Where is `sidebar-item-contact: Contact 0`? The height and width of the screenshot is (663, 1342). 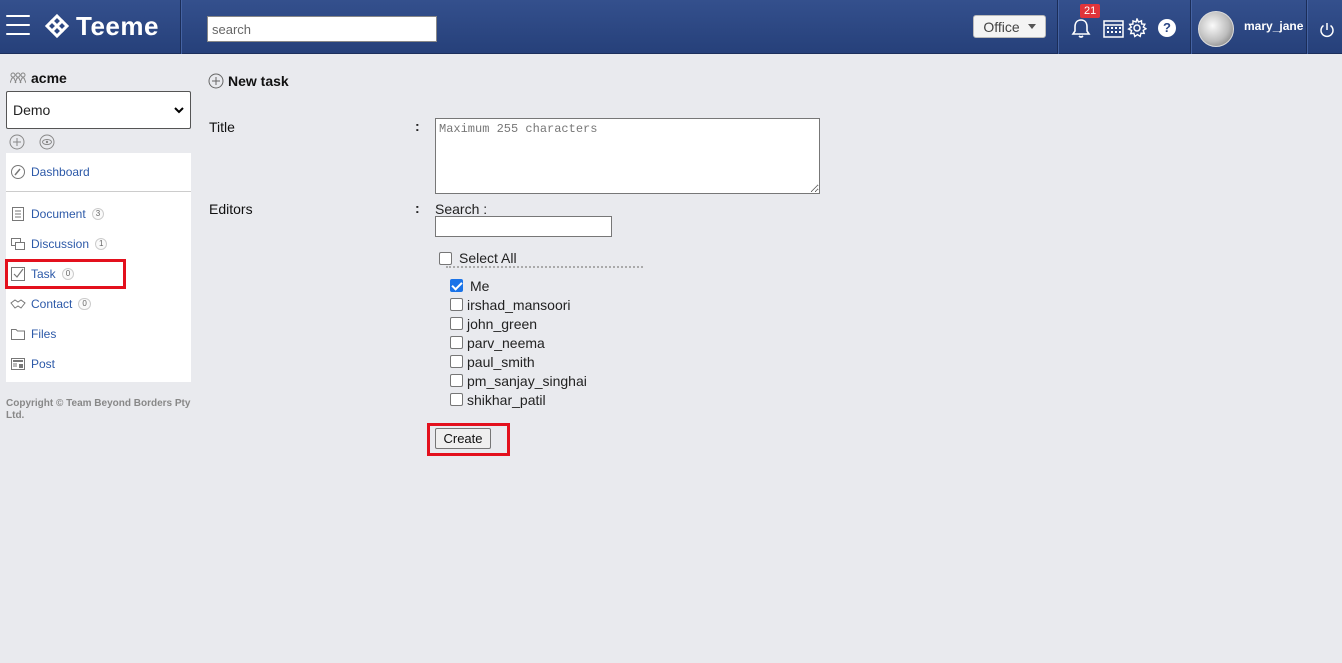 sidebar-item-contact: Contact 0 is located at coordinates (50, 304).